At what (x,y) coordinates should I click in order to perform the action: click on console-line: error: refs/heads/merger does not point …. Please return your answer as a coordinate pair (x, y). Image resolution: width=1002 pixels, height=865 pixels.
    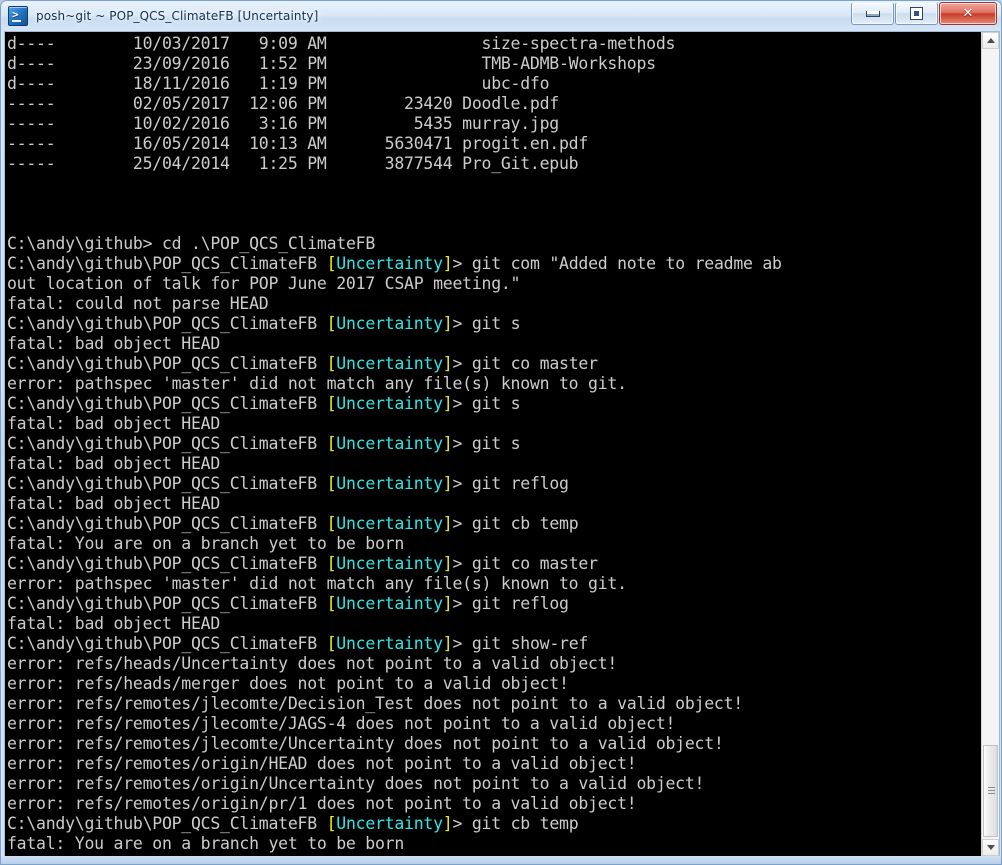
    Looking at the image, I should click on (288, 683).